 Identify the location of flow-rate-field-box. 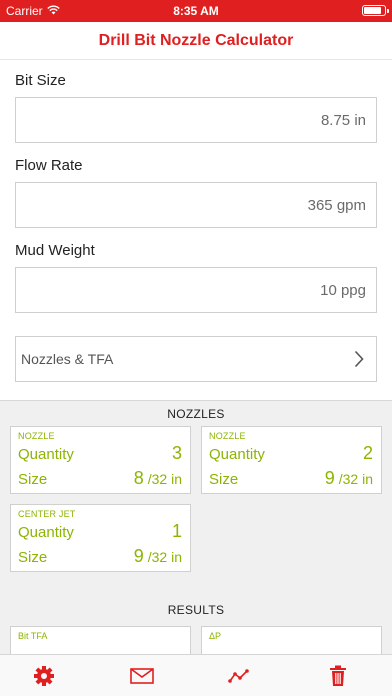
(196, 205).